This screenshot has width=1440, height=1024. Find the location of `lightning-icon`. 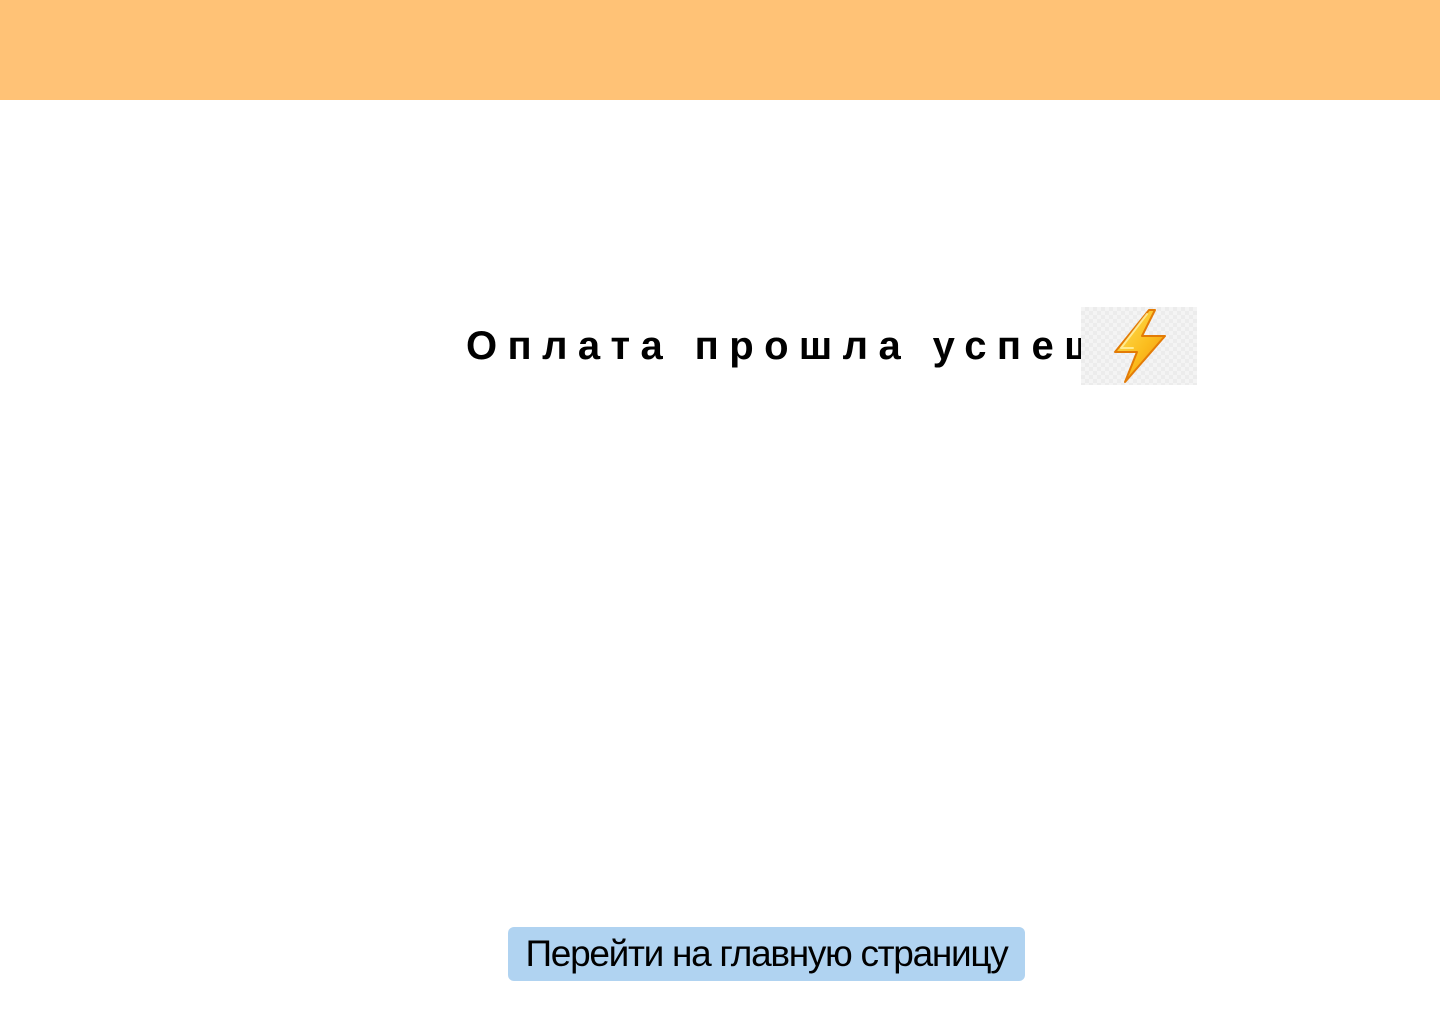

lightning-icon is located at coordinates (1139, 346).